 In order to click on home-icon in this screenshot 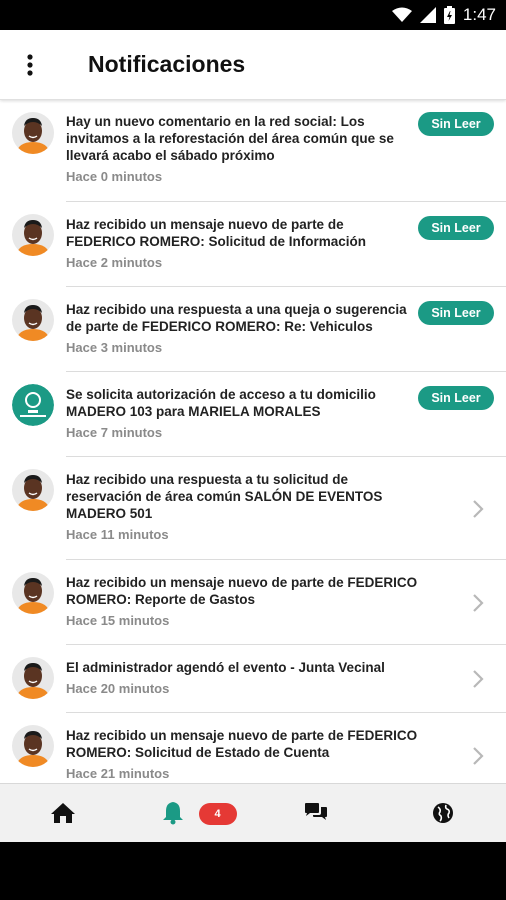, I will do `click(63, 813)`.